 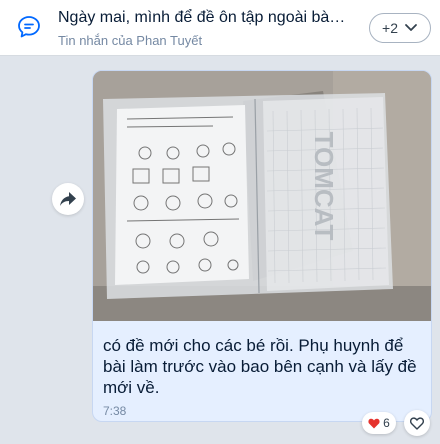 I want to click on share-button, so click(x=68, y=199).